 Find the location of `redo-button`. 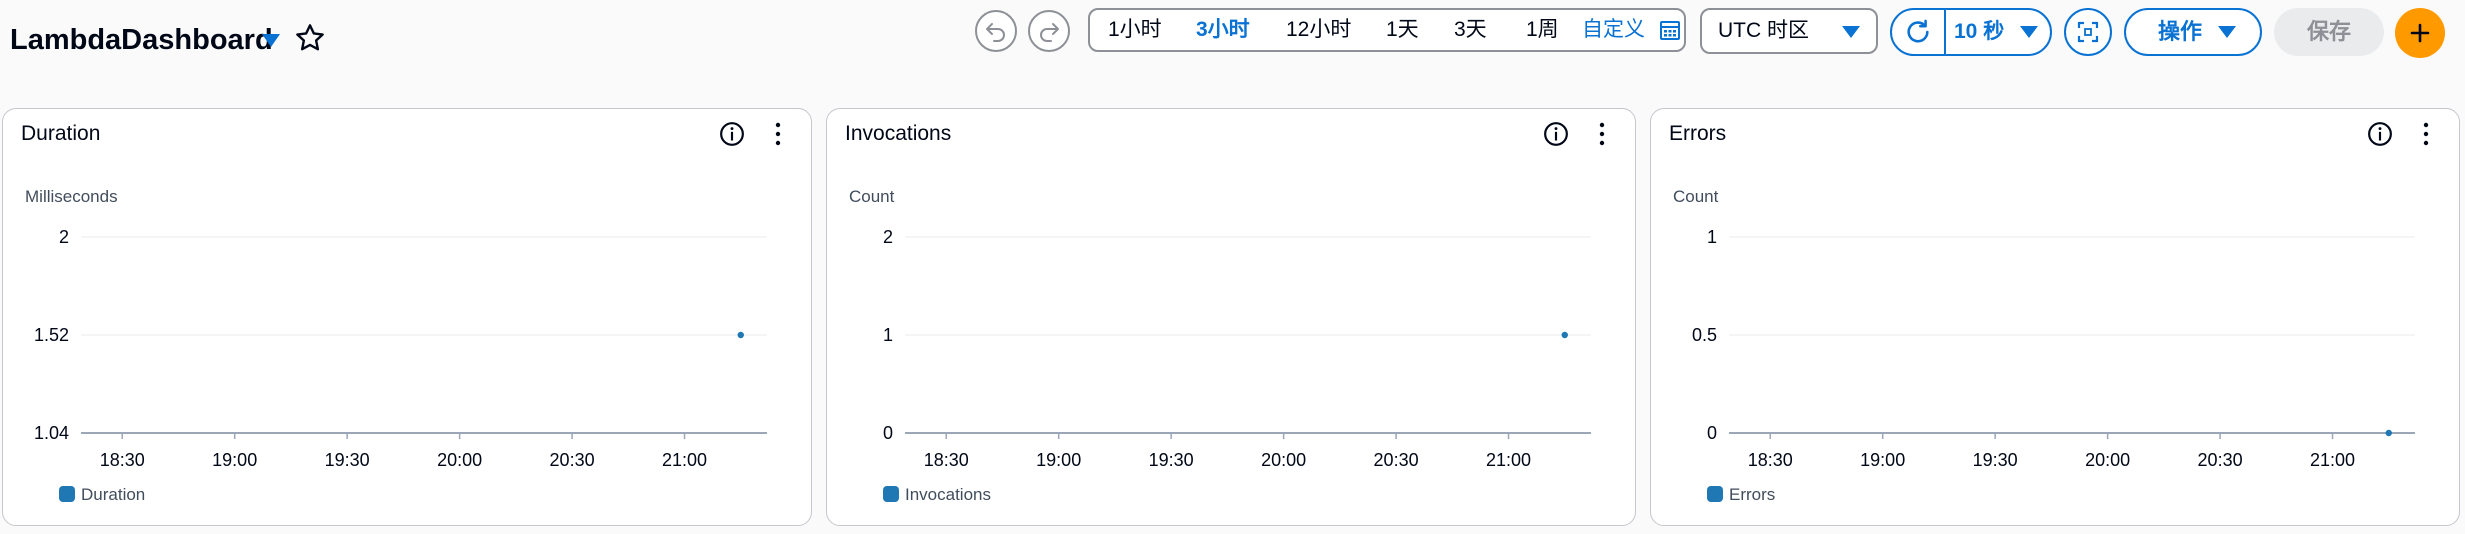

redo-button is located at coordinates (1049, 31).